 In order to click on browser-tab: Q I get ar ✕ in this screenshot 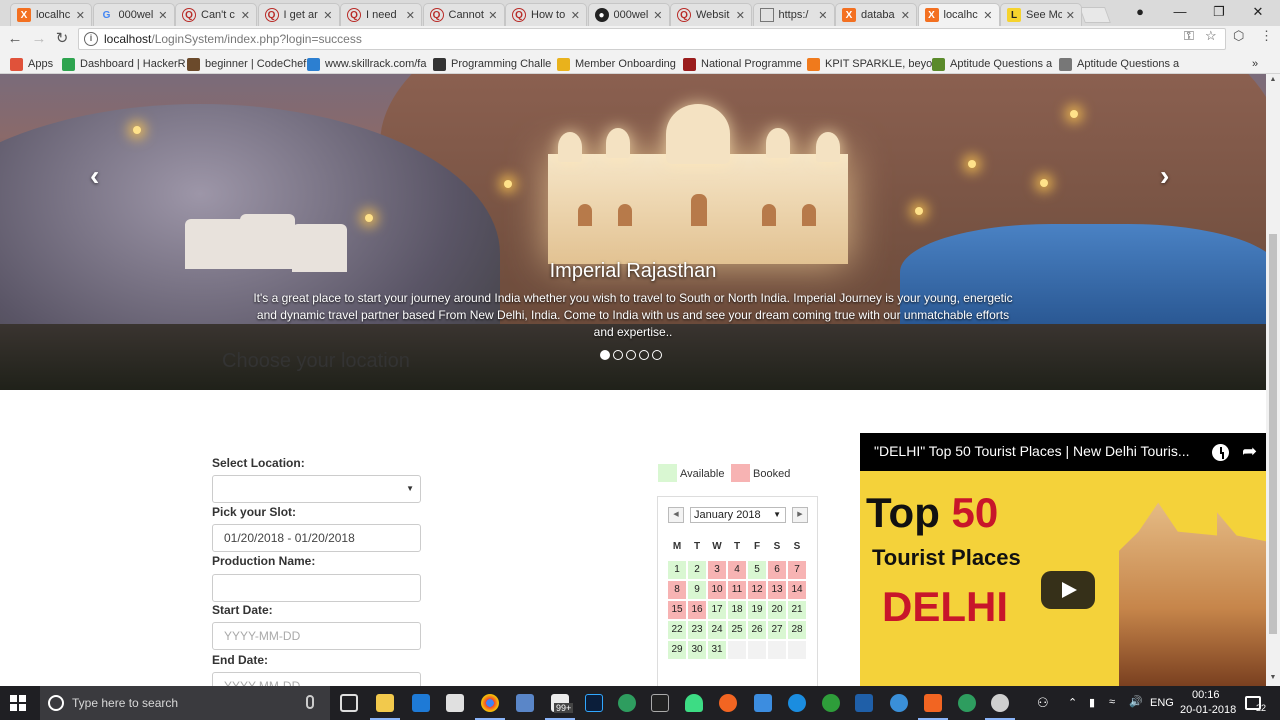, I will do `click(298, 14)`.